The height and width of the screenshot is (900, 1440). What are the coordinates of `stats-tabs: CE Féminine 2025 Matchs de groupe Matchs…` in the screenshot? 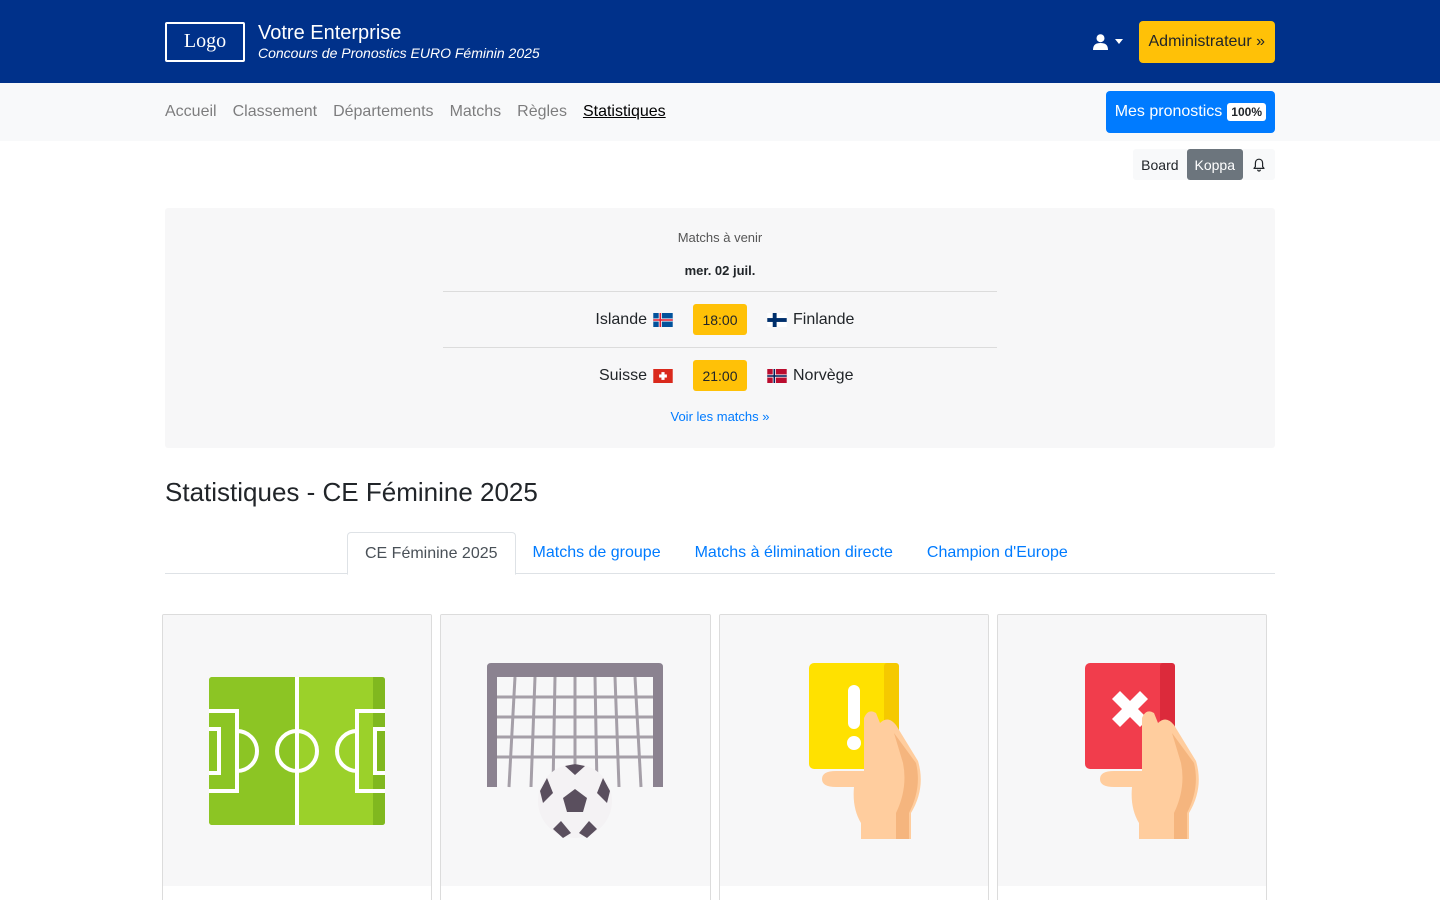 It's located at (720, 553).